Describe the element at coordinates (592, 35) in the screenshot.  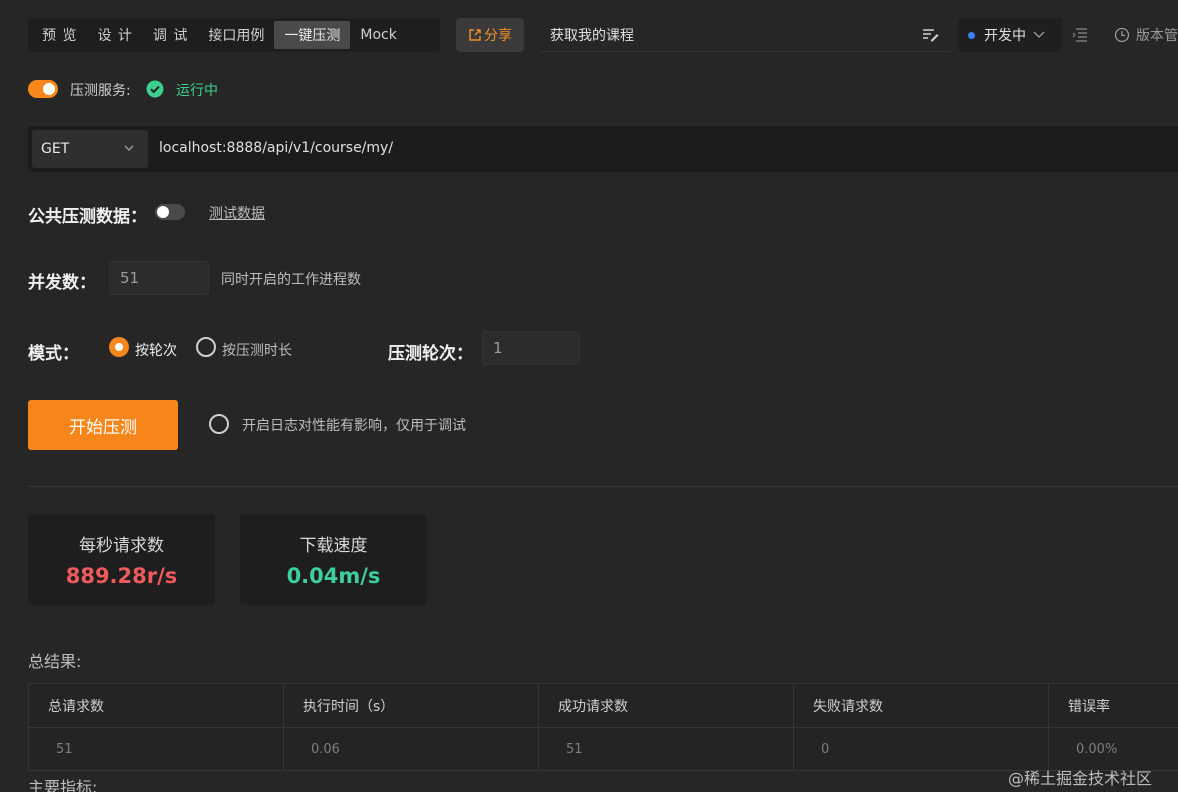
I see `api-title: 获取我的课程` at that location.